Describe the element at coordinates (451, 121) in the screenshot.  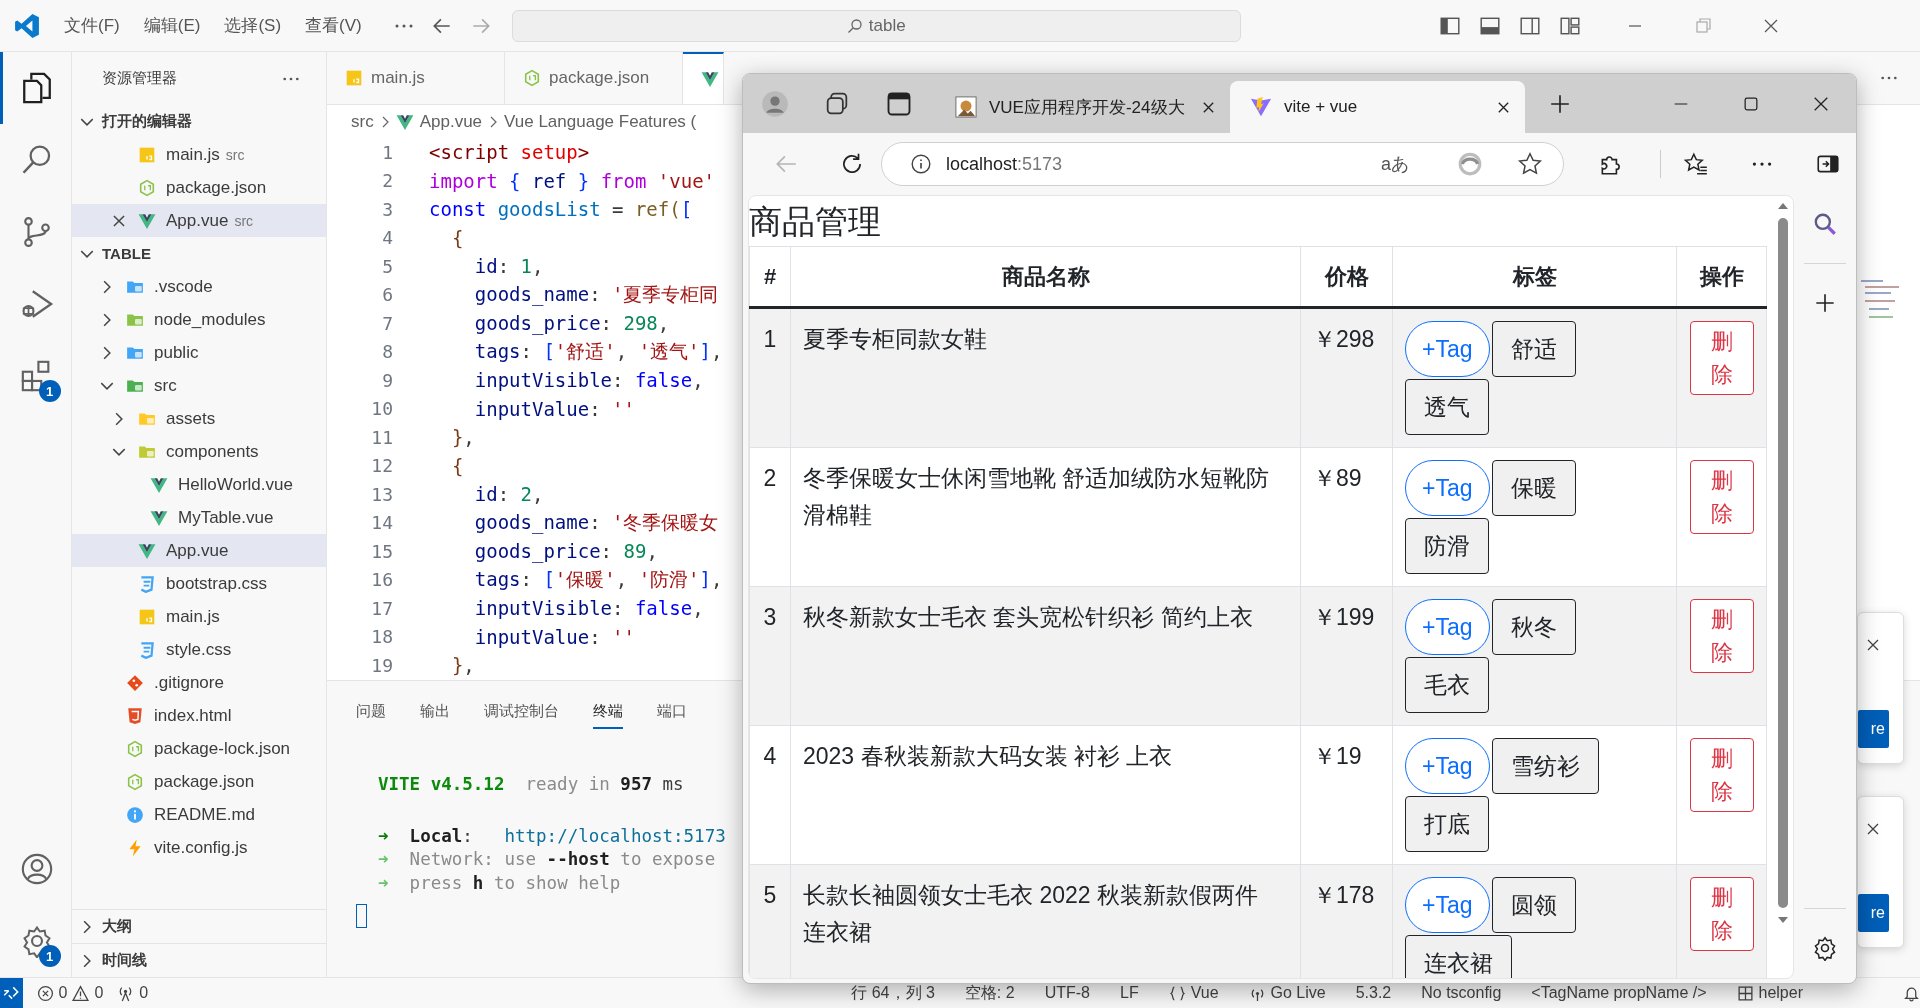
I see `breadcrumb-item: App.vue` at that location.